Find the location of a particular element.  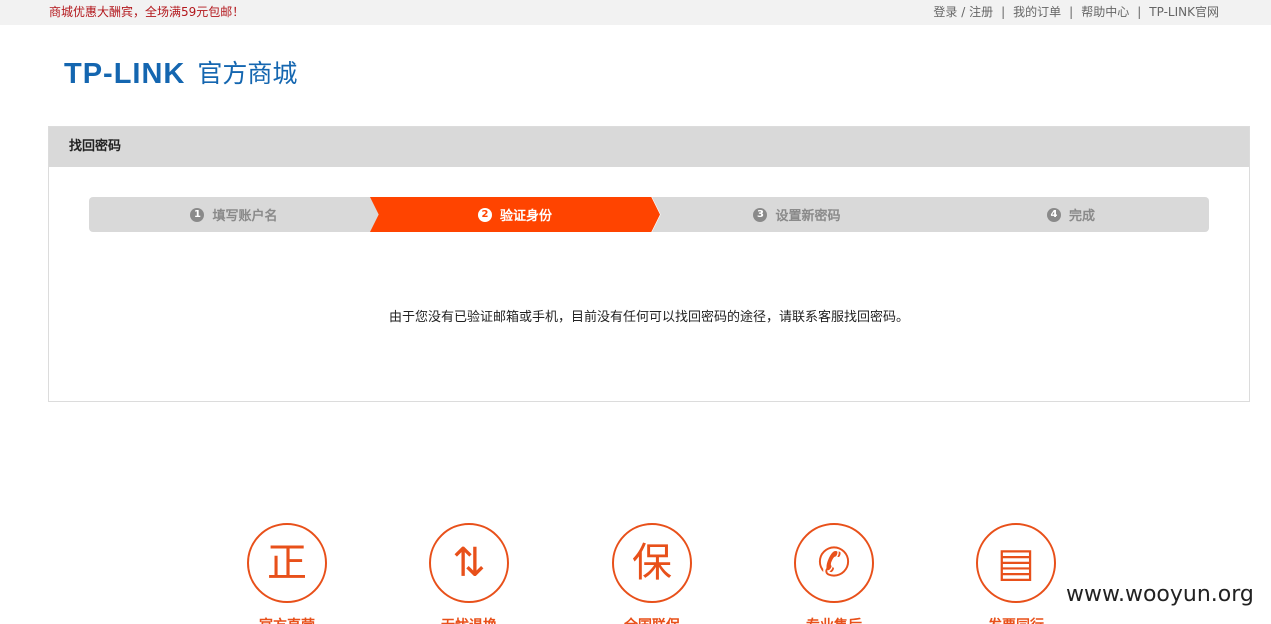

warranty-icon: 保 is located at coordinates (652, 563).